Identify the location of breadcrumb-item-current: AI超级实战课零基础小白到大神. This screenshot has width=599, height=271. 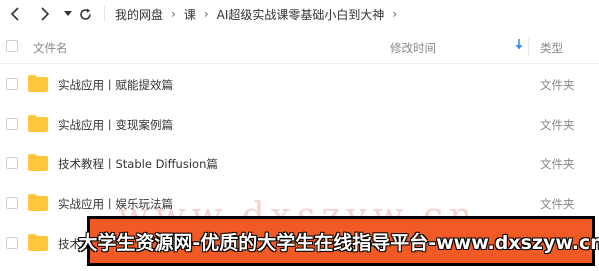
(301, 14).